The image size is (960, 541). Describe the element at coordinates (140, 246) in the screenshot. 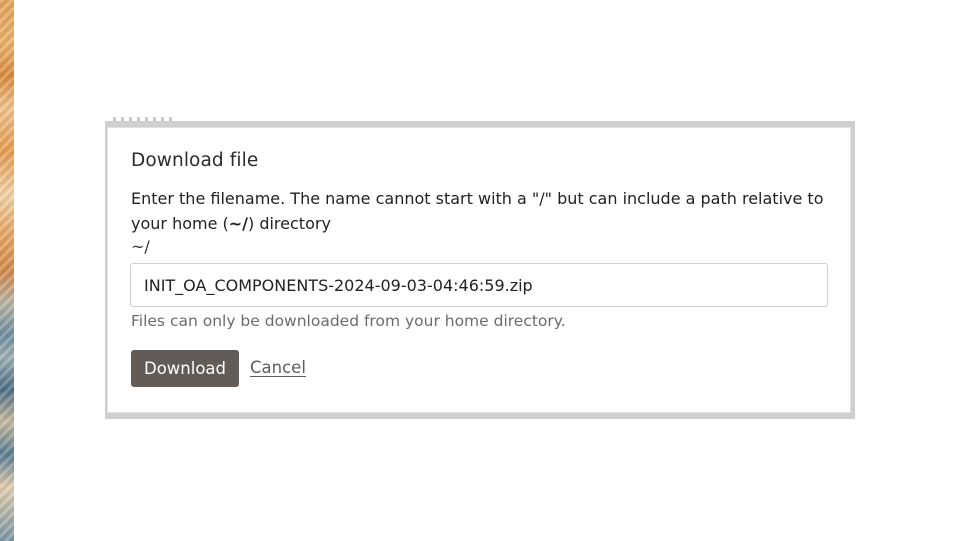

I see `home-path-prefix: ~/` at that location.